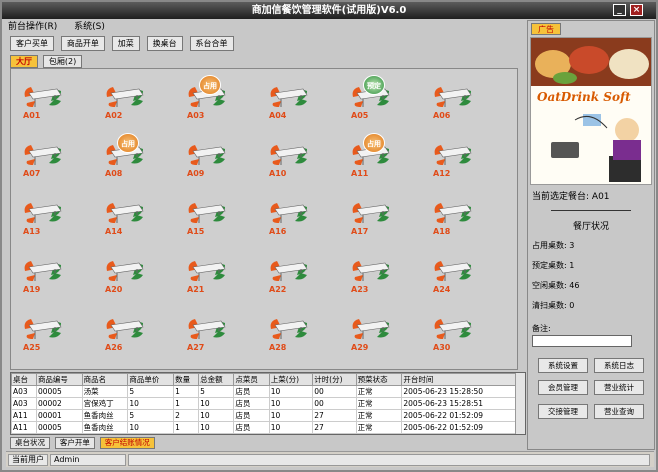  Describe the element at coordinates (129, 156) in the screenshot. I see `dining-table: A08 占用` at that location.